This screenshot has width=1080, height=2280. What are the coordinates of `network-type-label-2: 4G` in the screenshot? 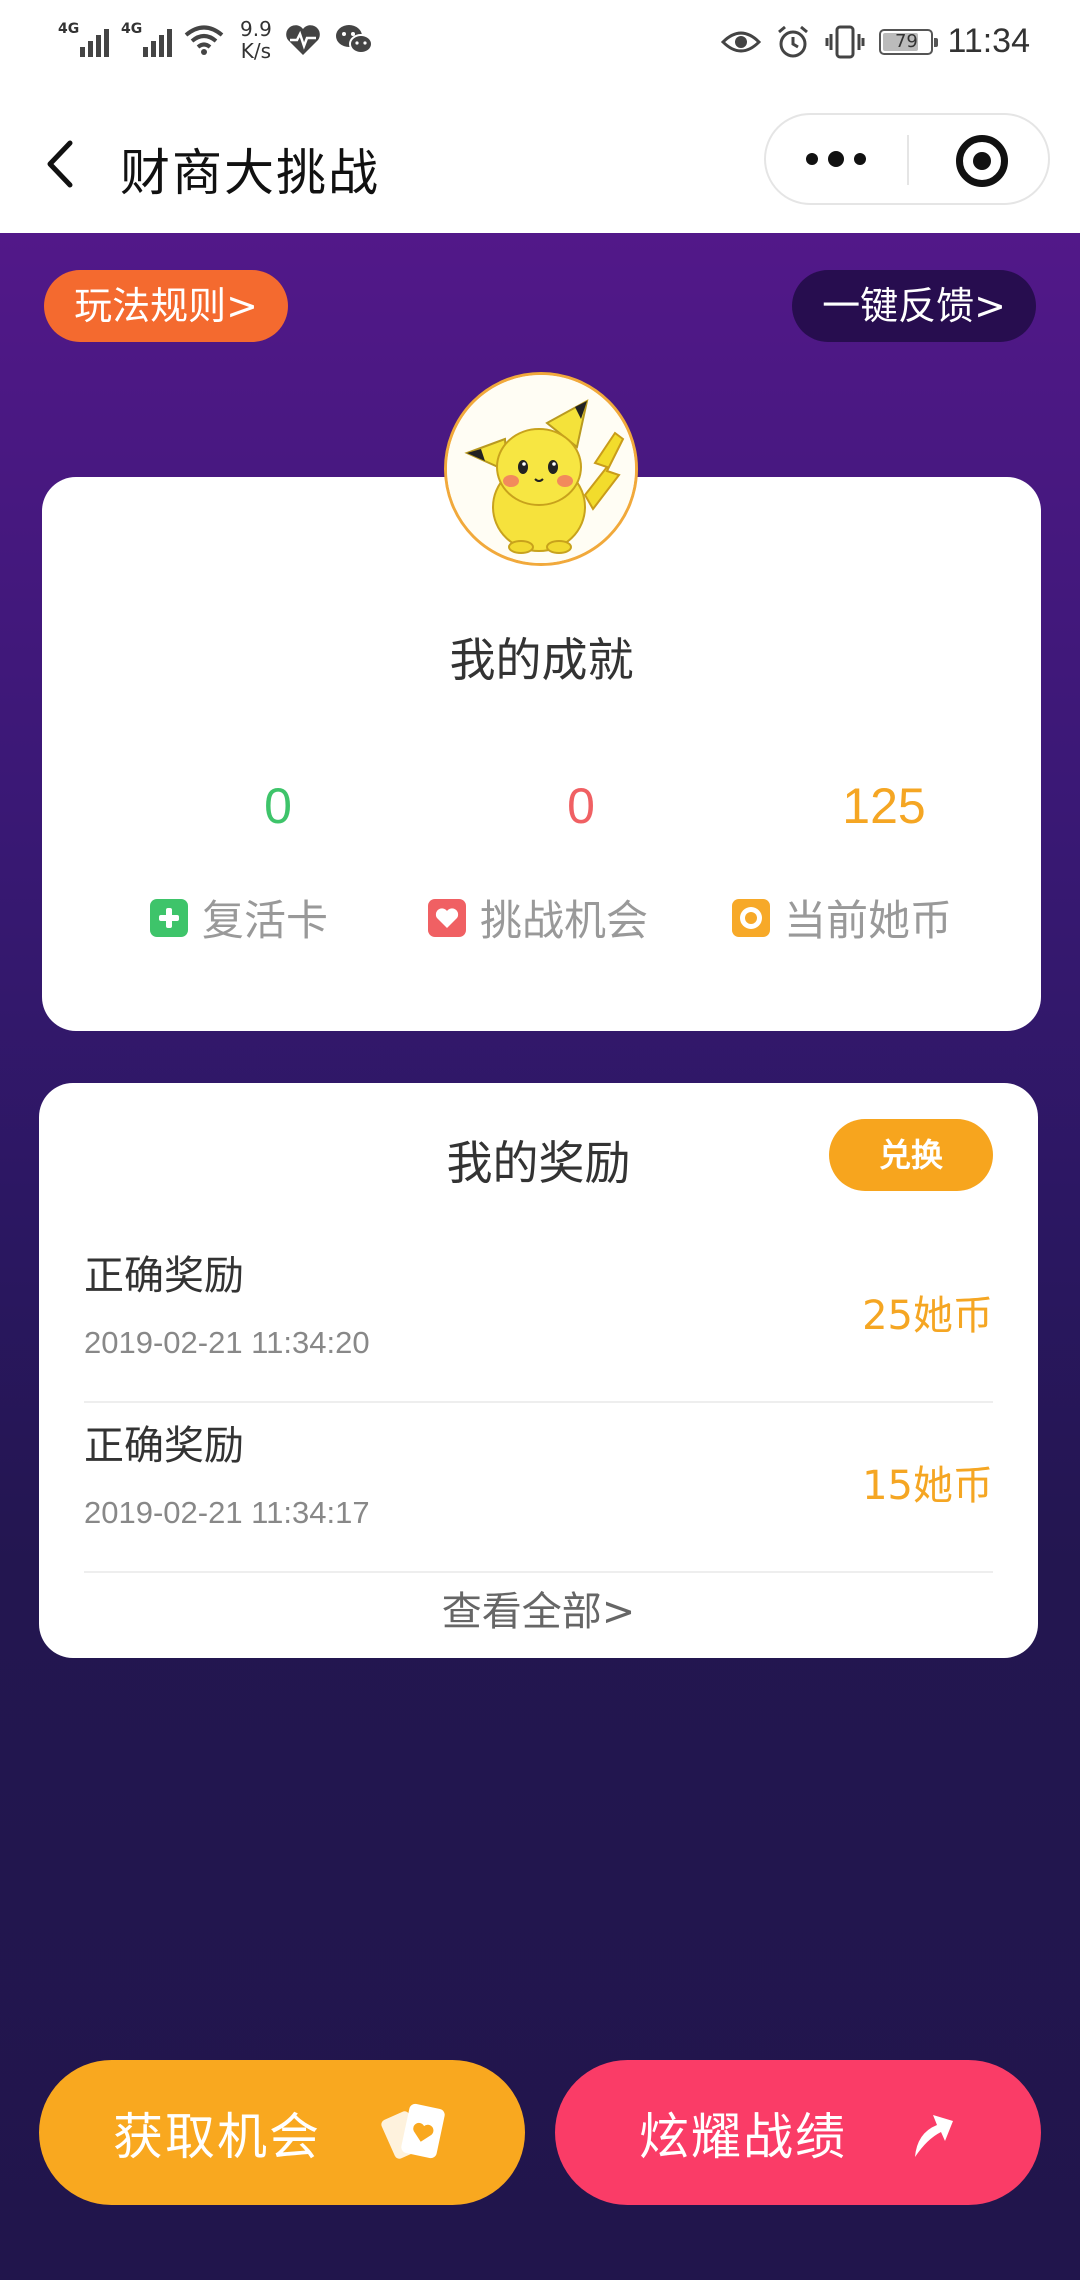 It's located at (132, 29).